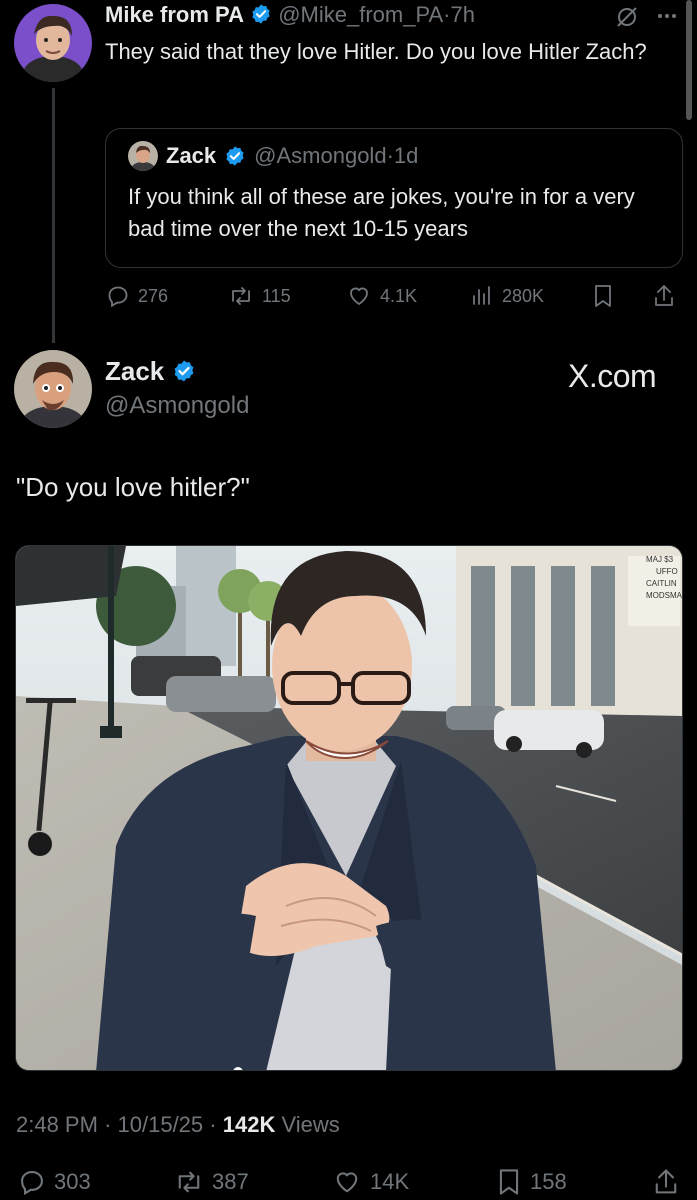 Image resolution: width=697 pixels, height=1200 pixels. Describe the element at coordinates (72, 1181) in the screenshot. I see `main-reply-count: 303` at that location.